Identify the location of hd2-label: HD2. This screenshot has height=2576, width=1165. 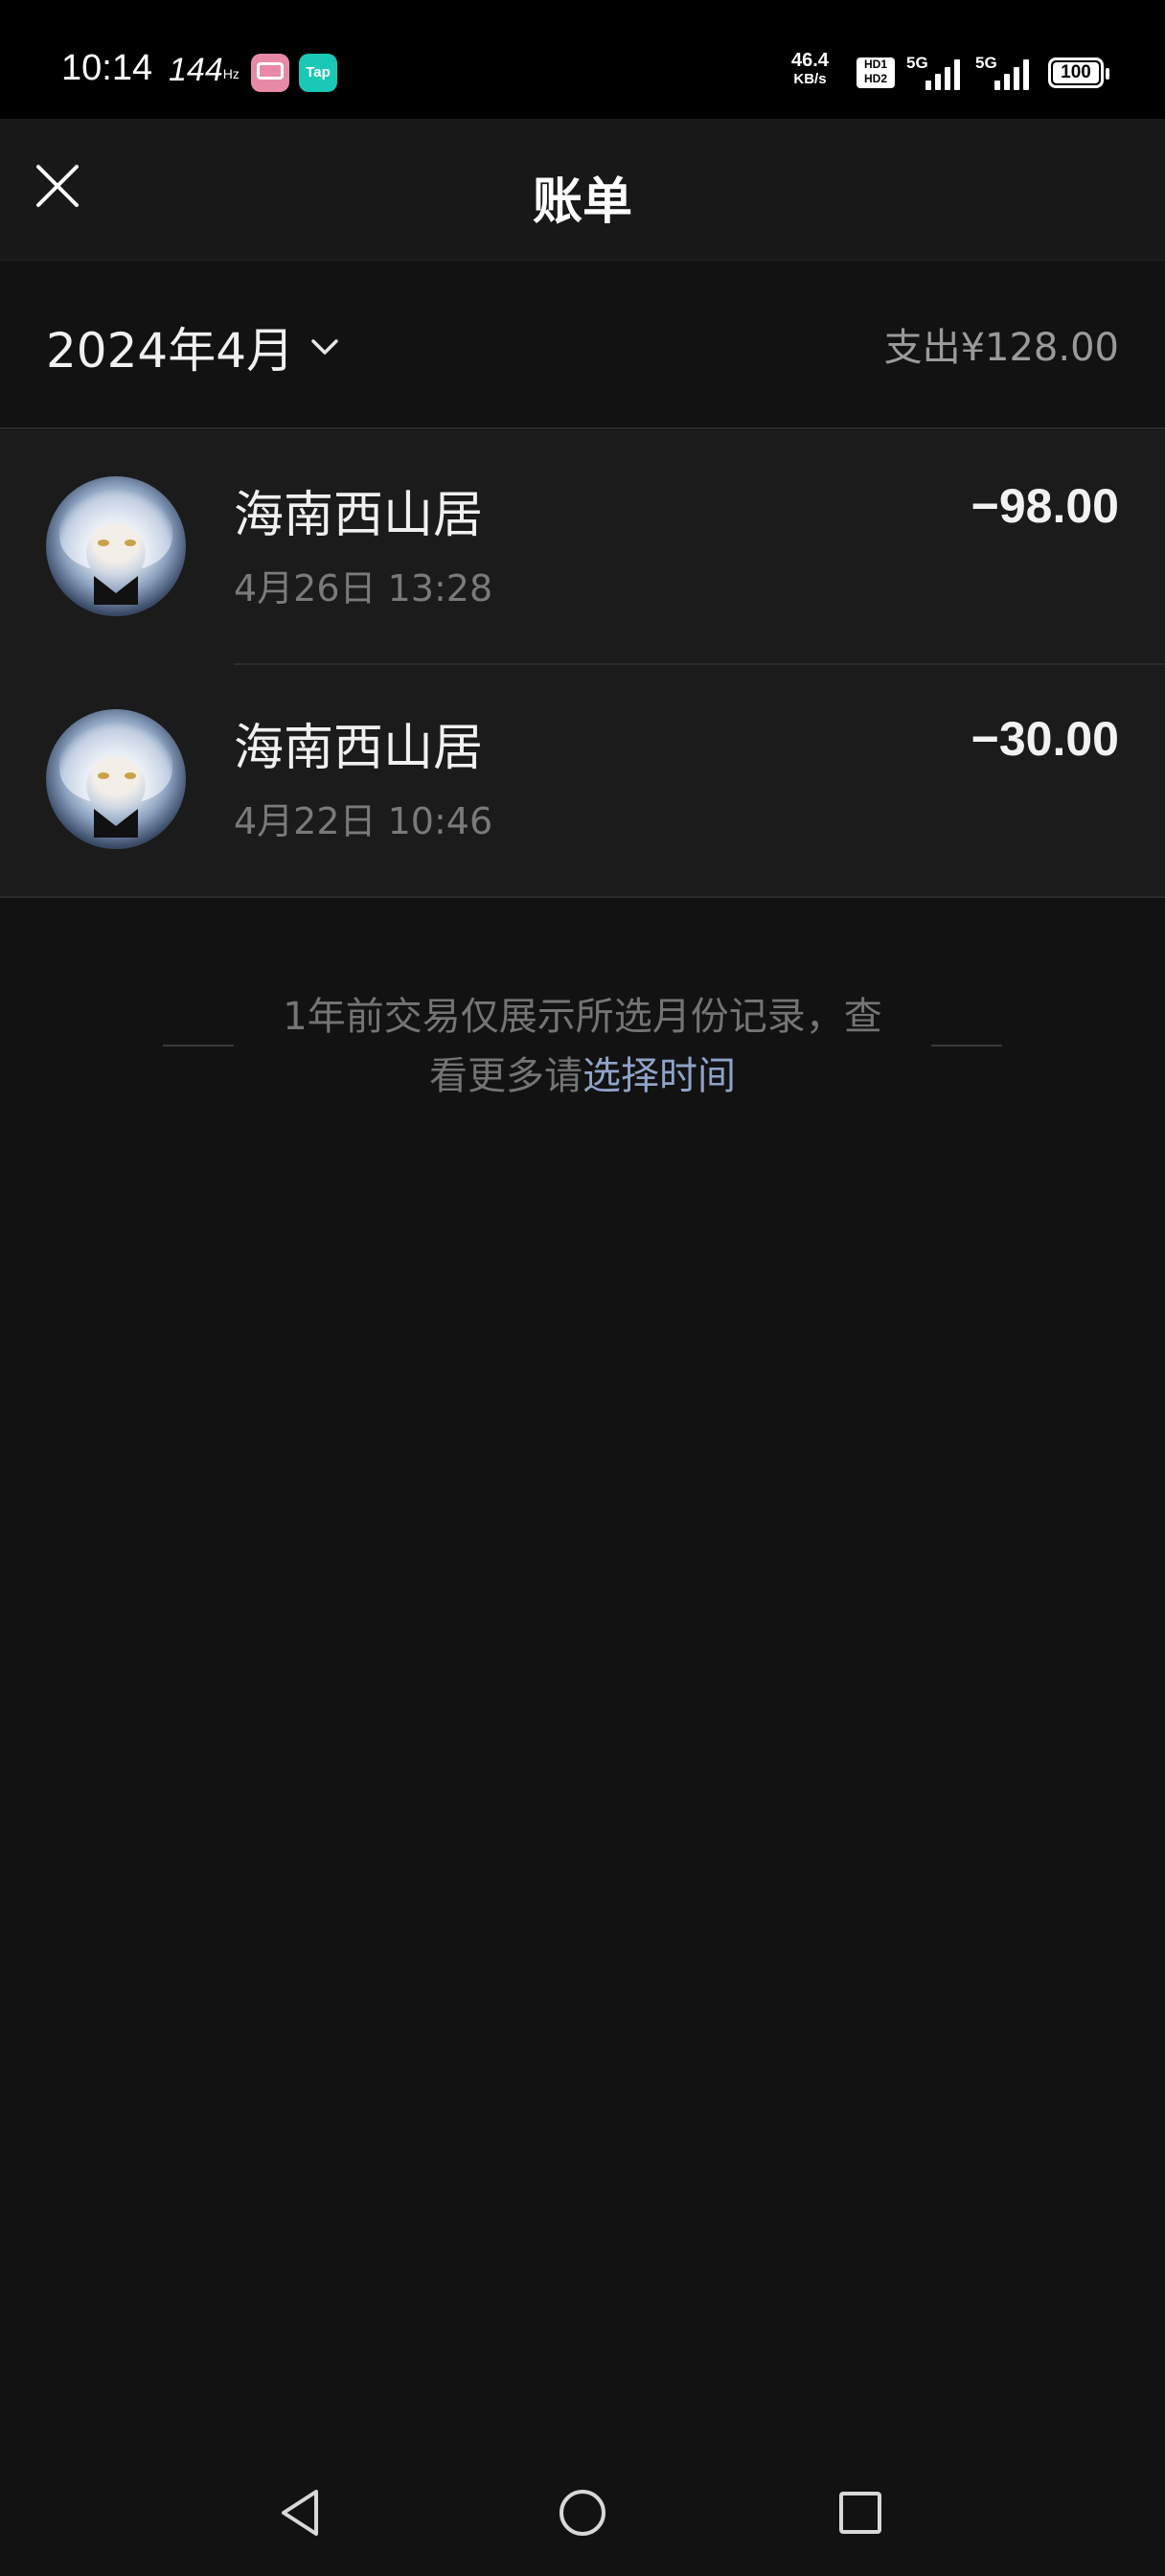
(875, 78).